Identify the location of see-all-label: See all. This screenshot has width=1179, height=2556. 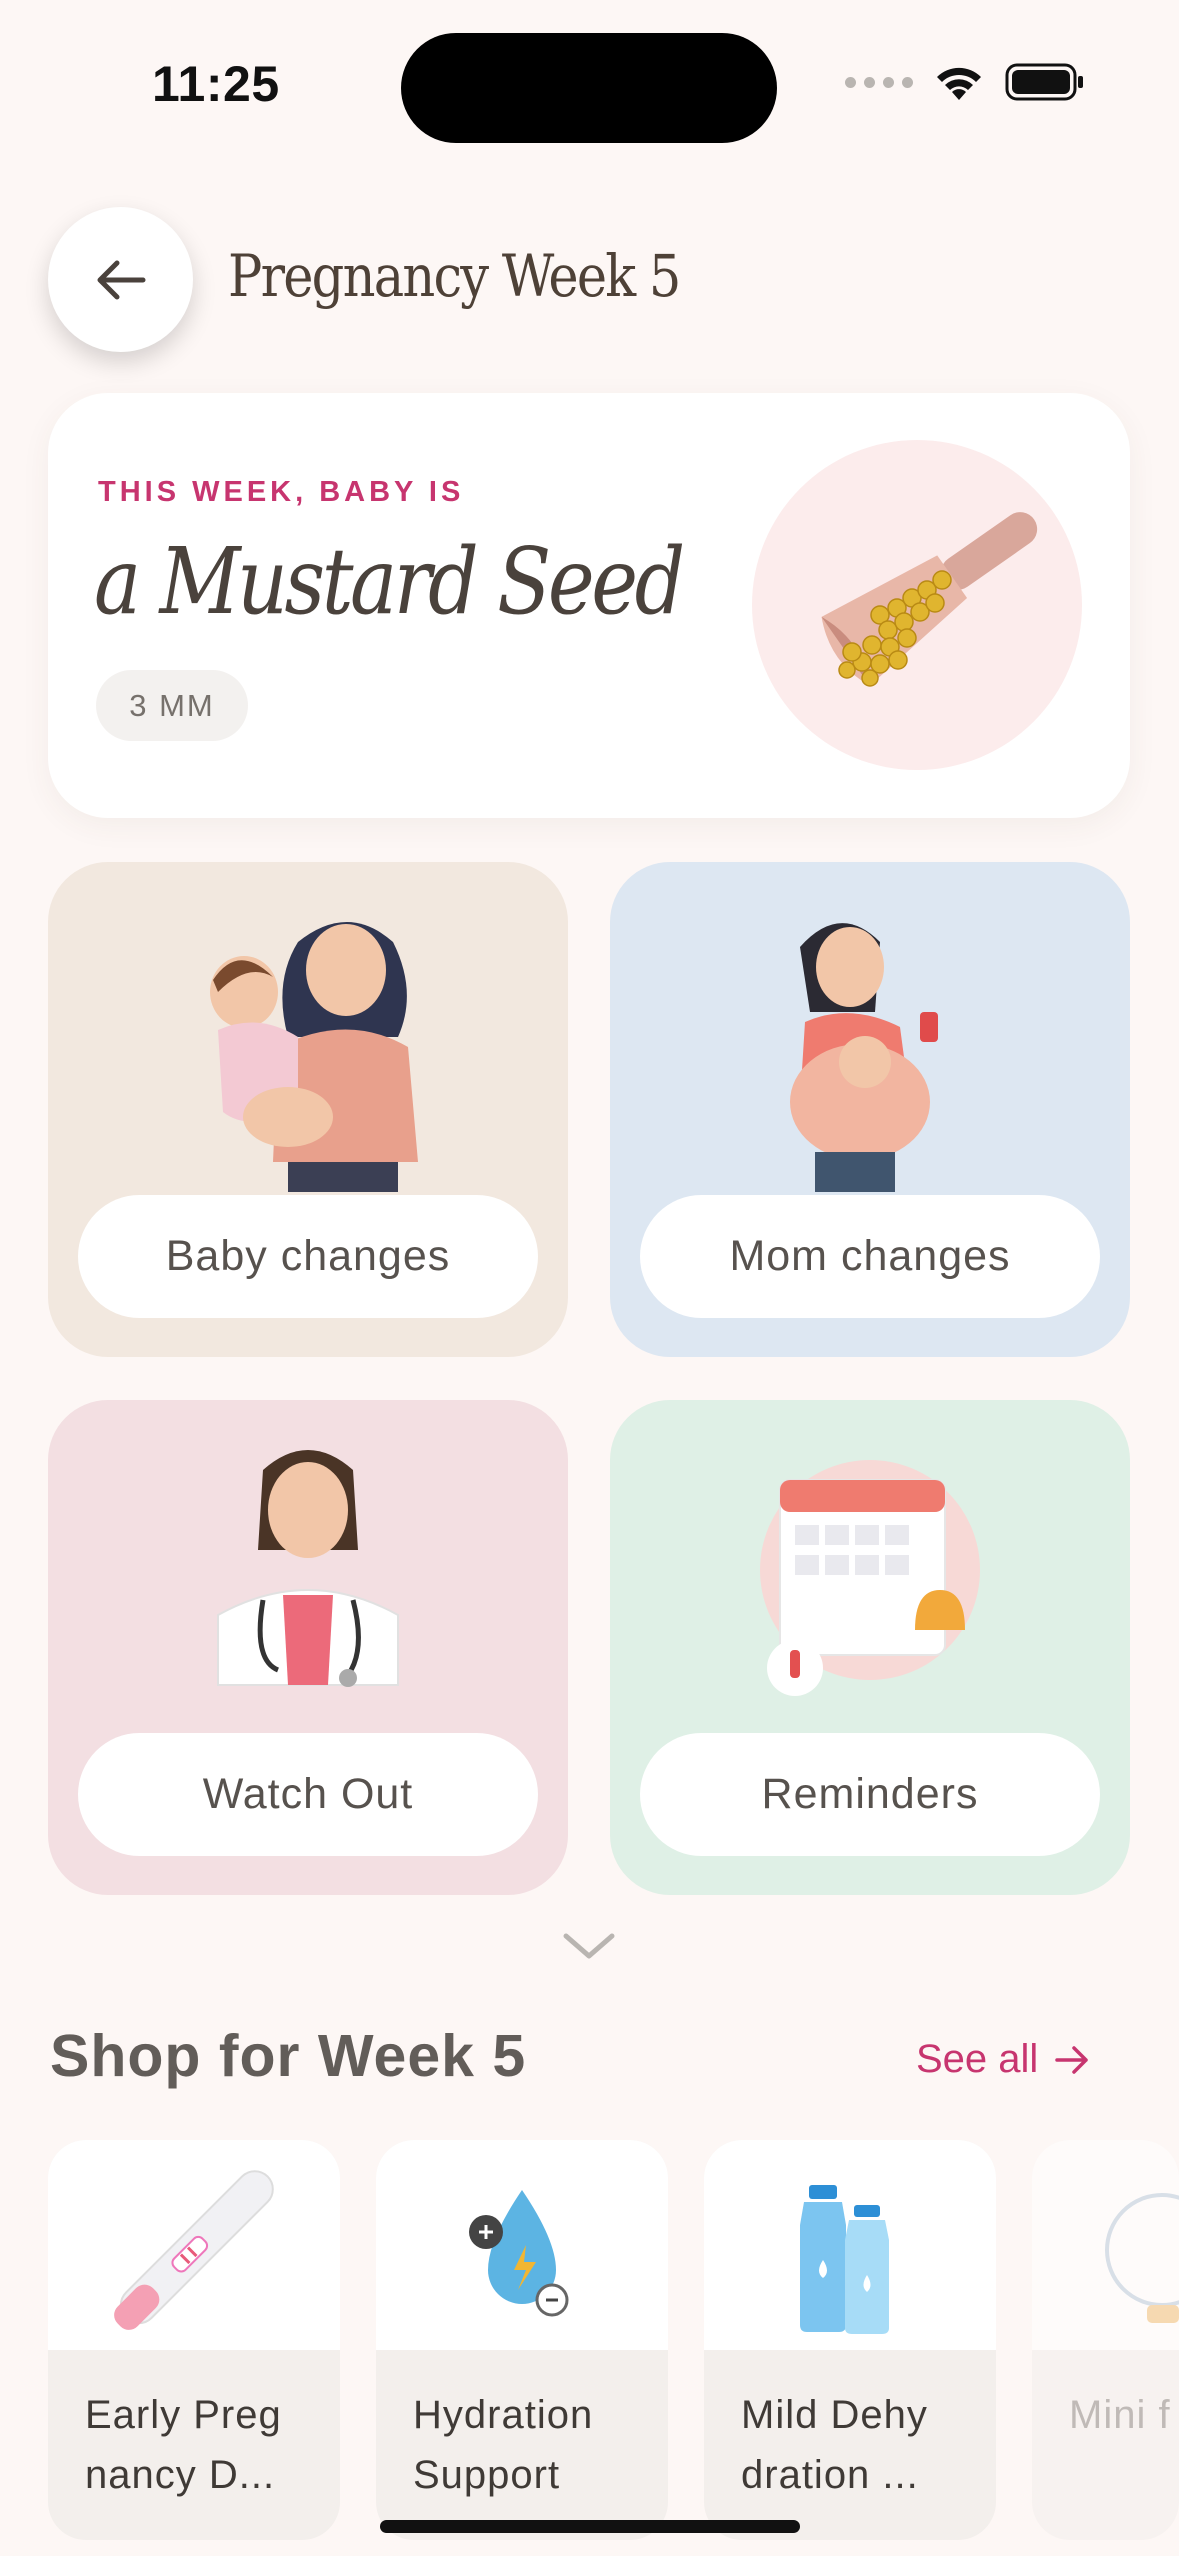
(977, 2059).